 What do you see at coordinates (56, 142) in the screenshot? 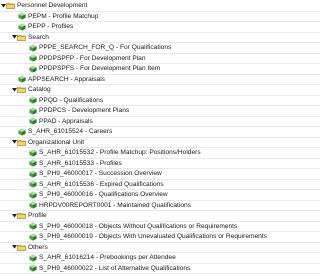
I see `tree-item-label: Organizational Unit` at bounding box center [56, 142].